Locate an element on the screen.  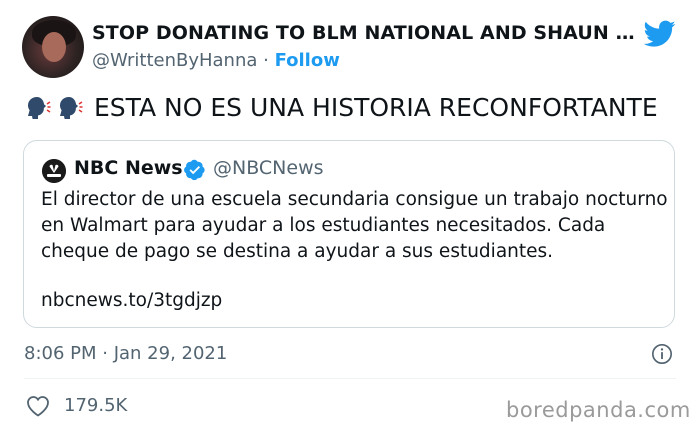
author-handle-row: @WrittenByHanna · Follow is located at coordinates (216, 60).